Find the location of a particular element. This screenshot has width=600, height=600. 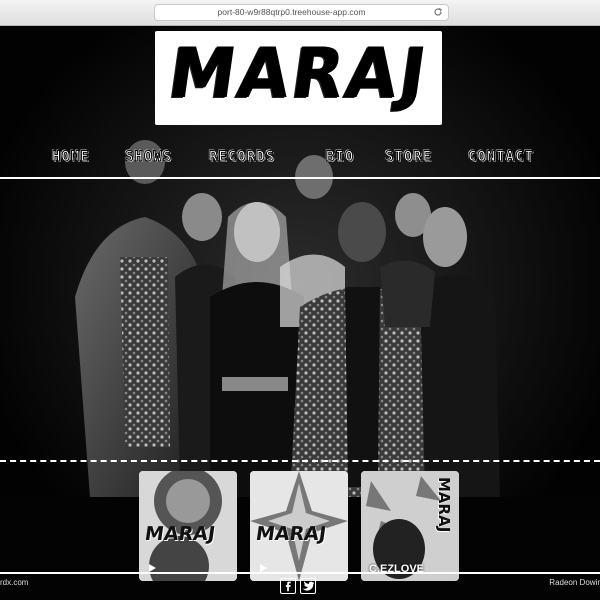

browser-toolbar: port-80-w9r88qtrp0.treehouse-app.com is located at coordinates (300, 13).